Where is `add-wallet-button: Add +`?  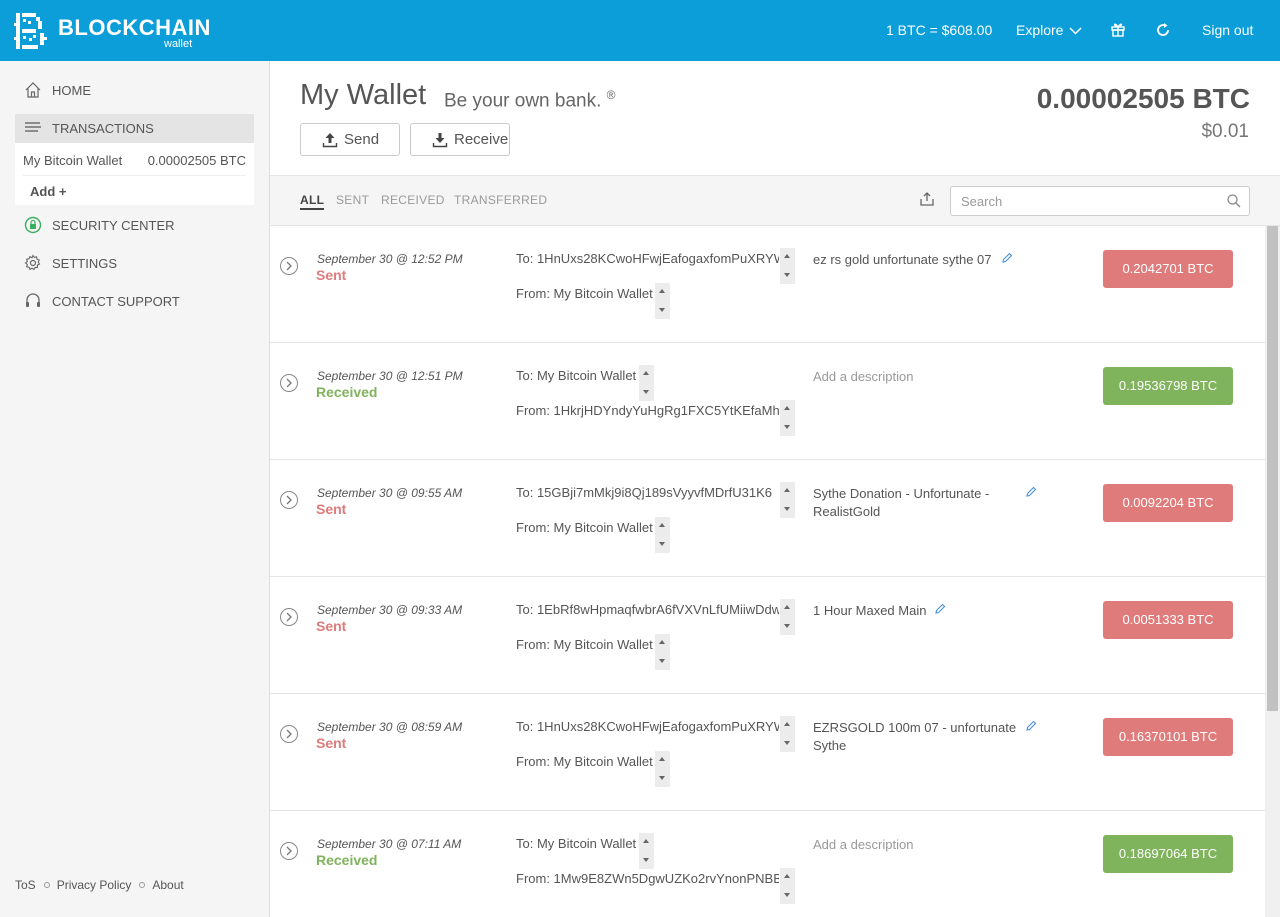
add-wallet-button: Add + is located at coordinates (48, 191).